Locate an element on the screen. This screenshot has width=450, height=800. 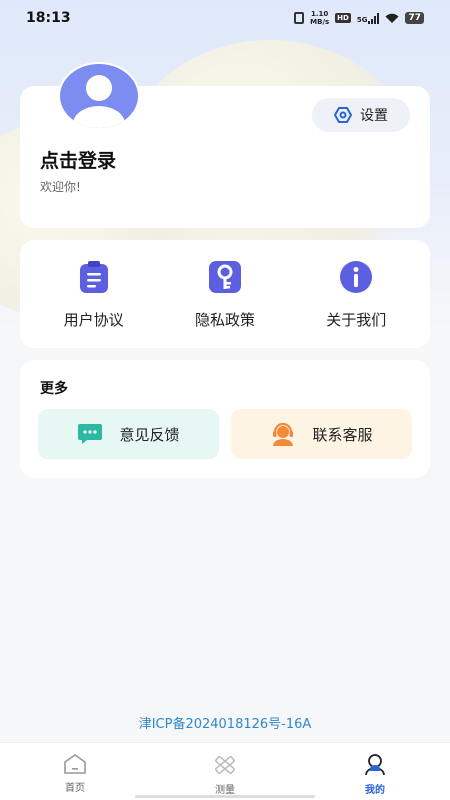
menu-item-label: 关于我们 is located at coordinates (356, 319).